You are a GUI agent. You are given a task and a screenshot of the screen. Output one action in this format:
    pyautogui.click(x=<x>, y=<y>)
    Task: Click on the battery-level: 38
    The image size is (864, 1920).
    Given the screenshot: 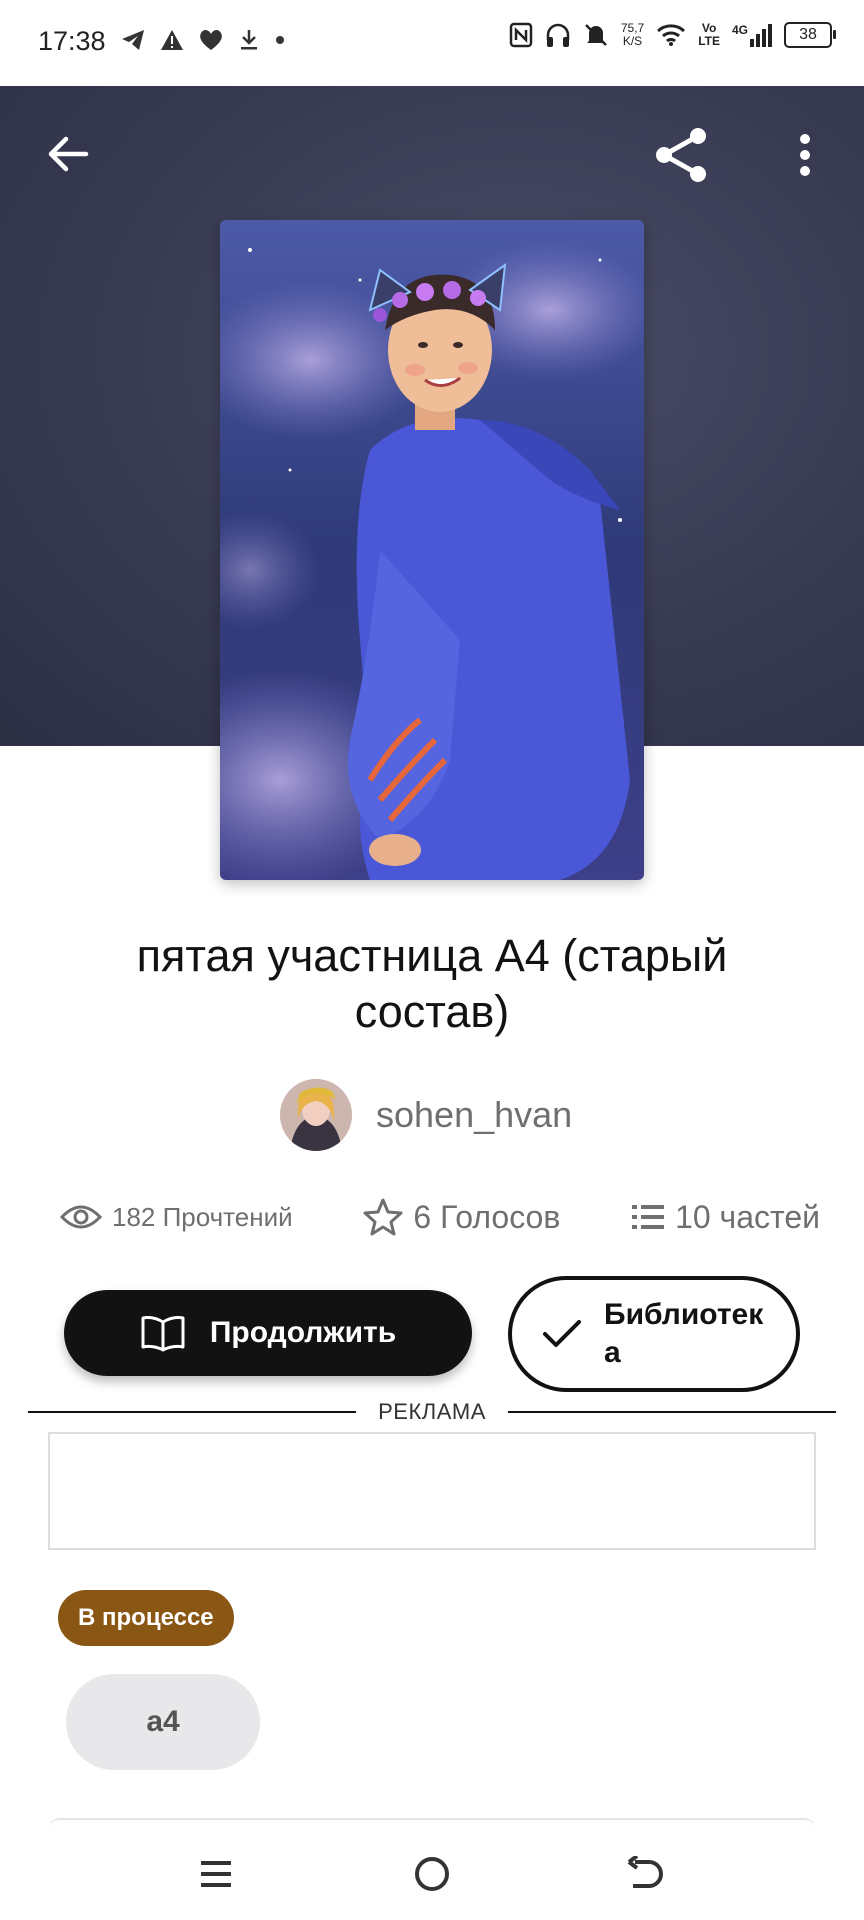 What is the action you would take?
    pyautogui.click(x=808, y=34)
    